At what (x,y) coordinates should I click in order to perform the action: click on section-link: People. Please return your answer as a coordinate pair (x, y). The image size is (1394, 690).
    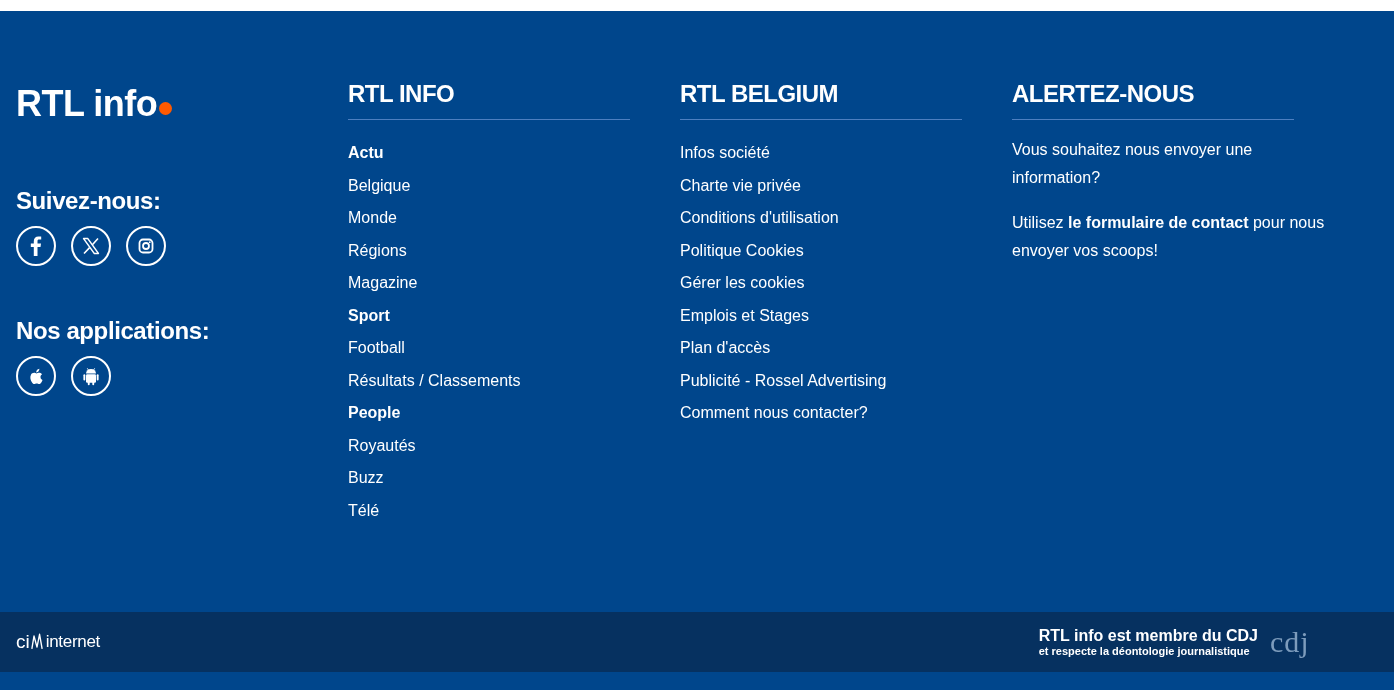
    Looking at the image, I should click on (374, 412).